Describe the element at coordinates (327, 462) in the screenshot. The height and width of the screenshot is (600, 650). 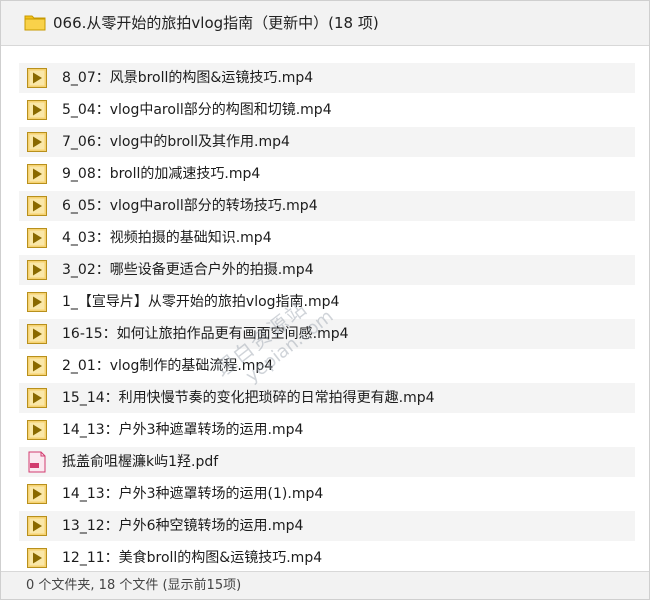
I see `file-row: 抵盖俞咀楃濂k屿1羟.pdf` at that location.